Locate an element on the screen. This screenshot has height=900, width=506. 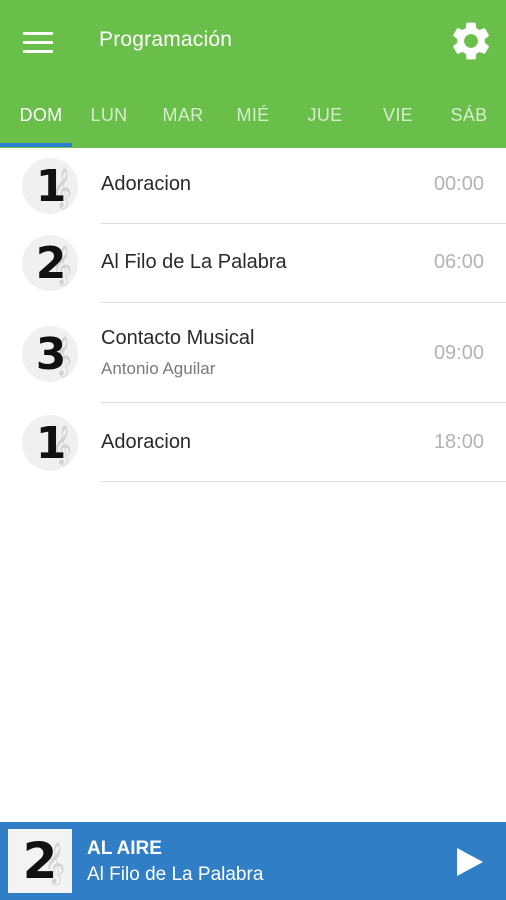
program-time: 09:00 is located at coordinates (458, 353).